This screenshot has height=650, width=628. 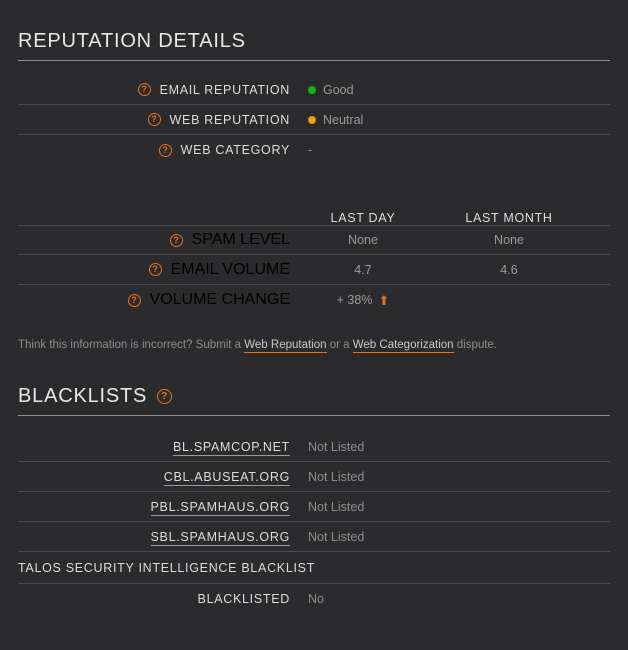 I want to click on status-dot-neutral, so click(x=312, y=119).